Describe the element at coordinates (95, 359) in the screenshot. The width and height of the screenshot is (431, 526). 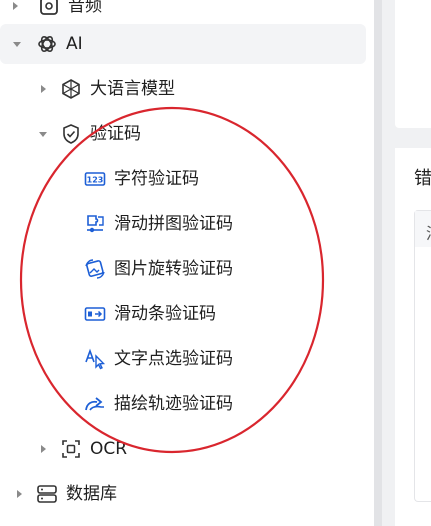
I see `text-click-icon` at that location.